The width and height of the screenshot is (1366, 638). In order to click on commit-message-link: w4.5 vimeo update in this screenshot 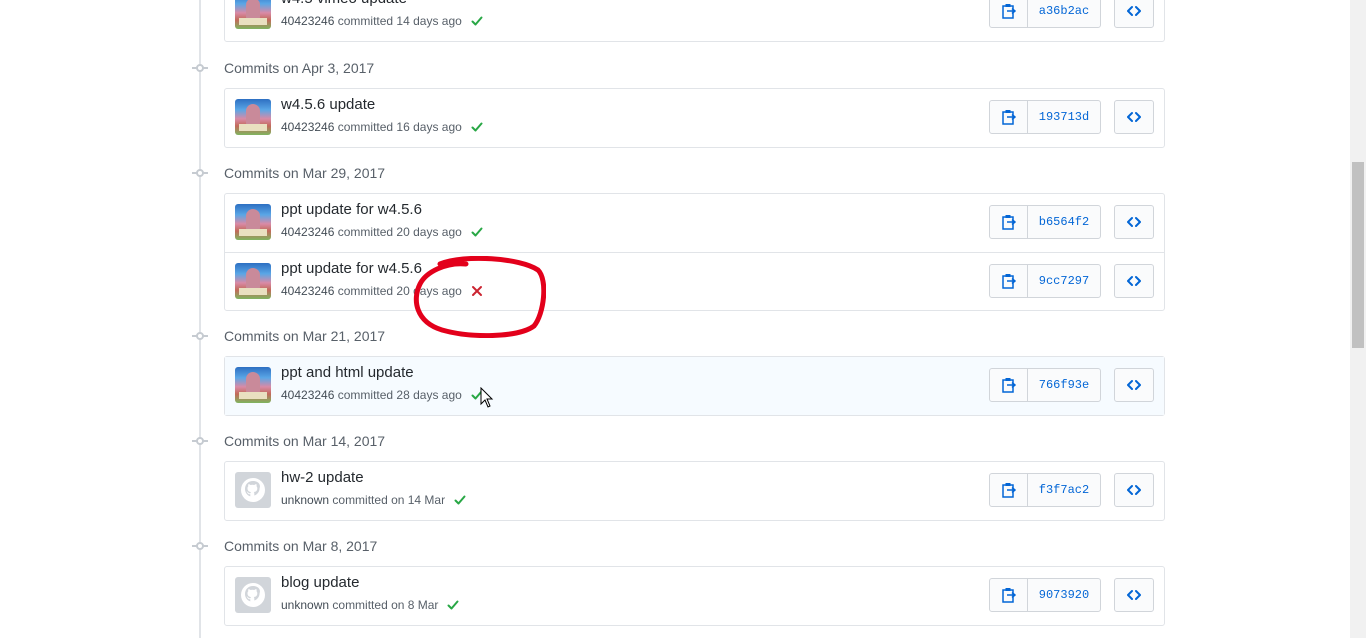, I will do `click(344, 3)`.